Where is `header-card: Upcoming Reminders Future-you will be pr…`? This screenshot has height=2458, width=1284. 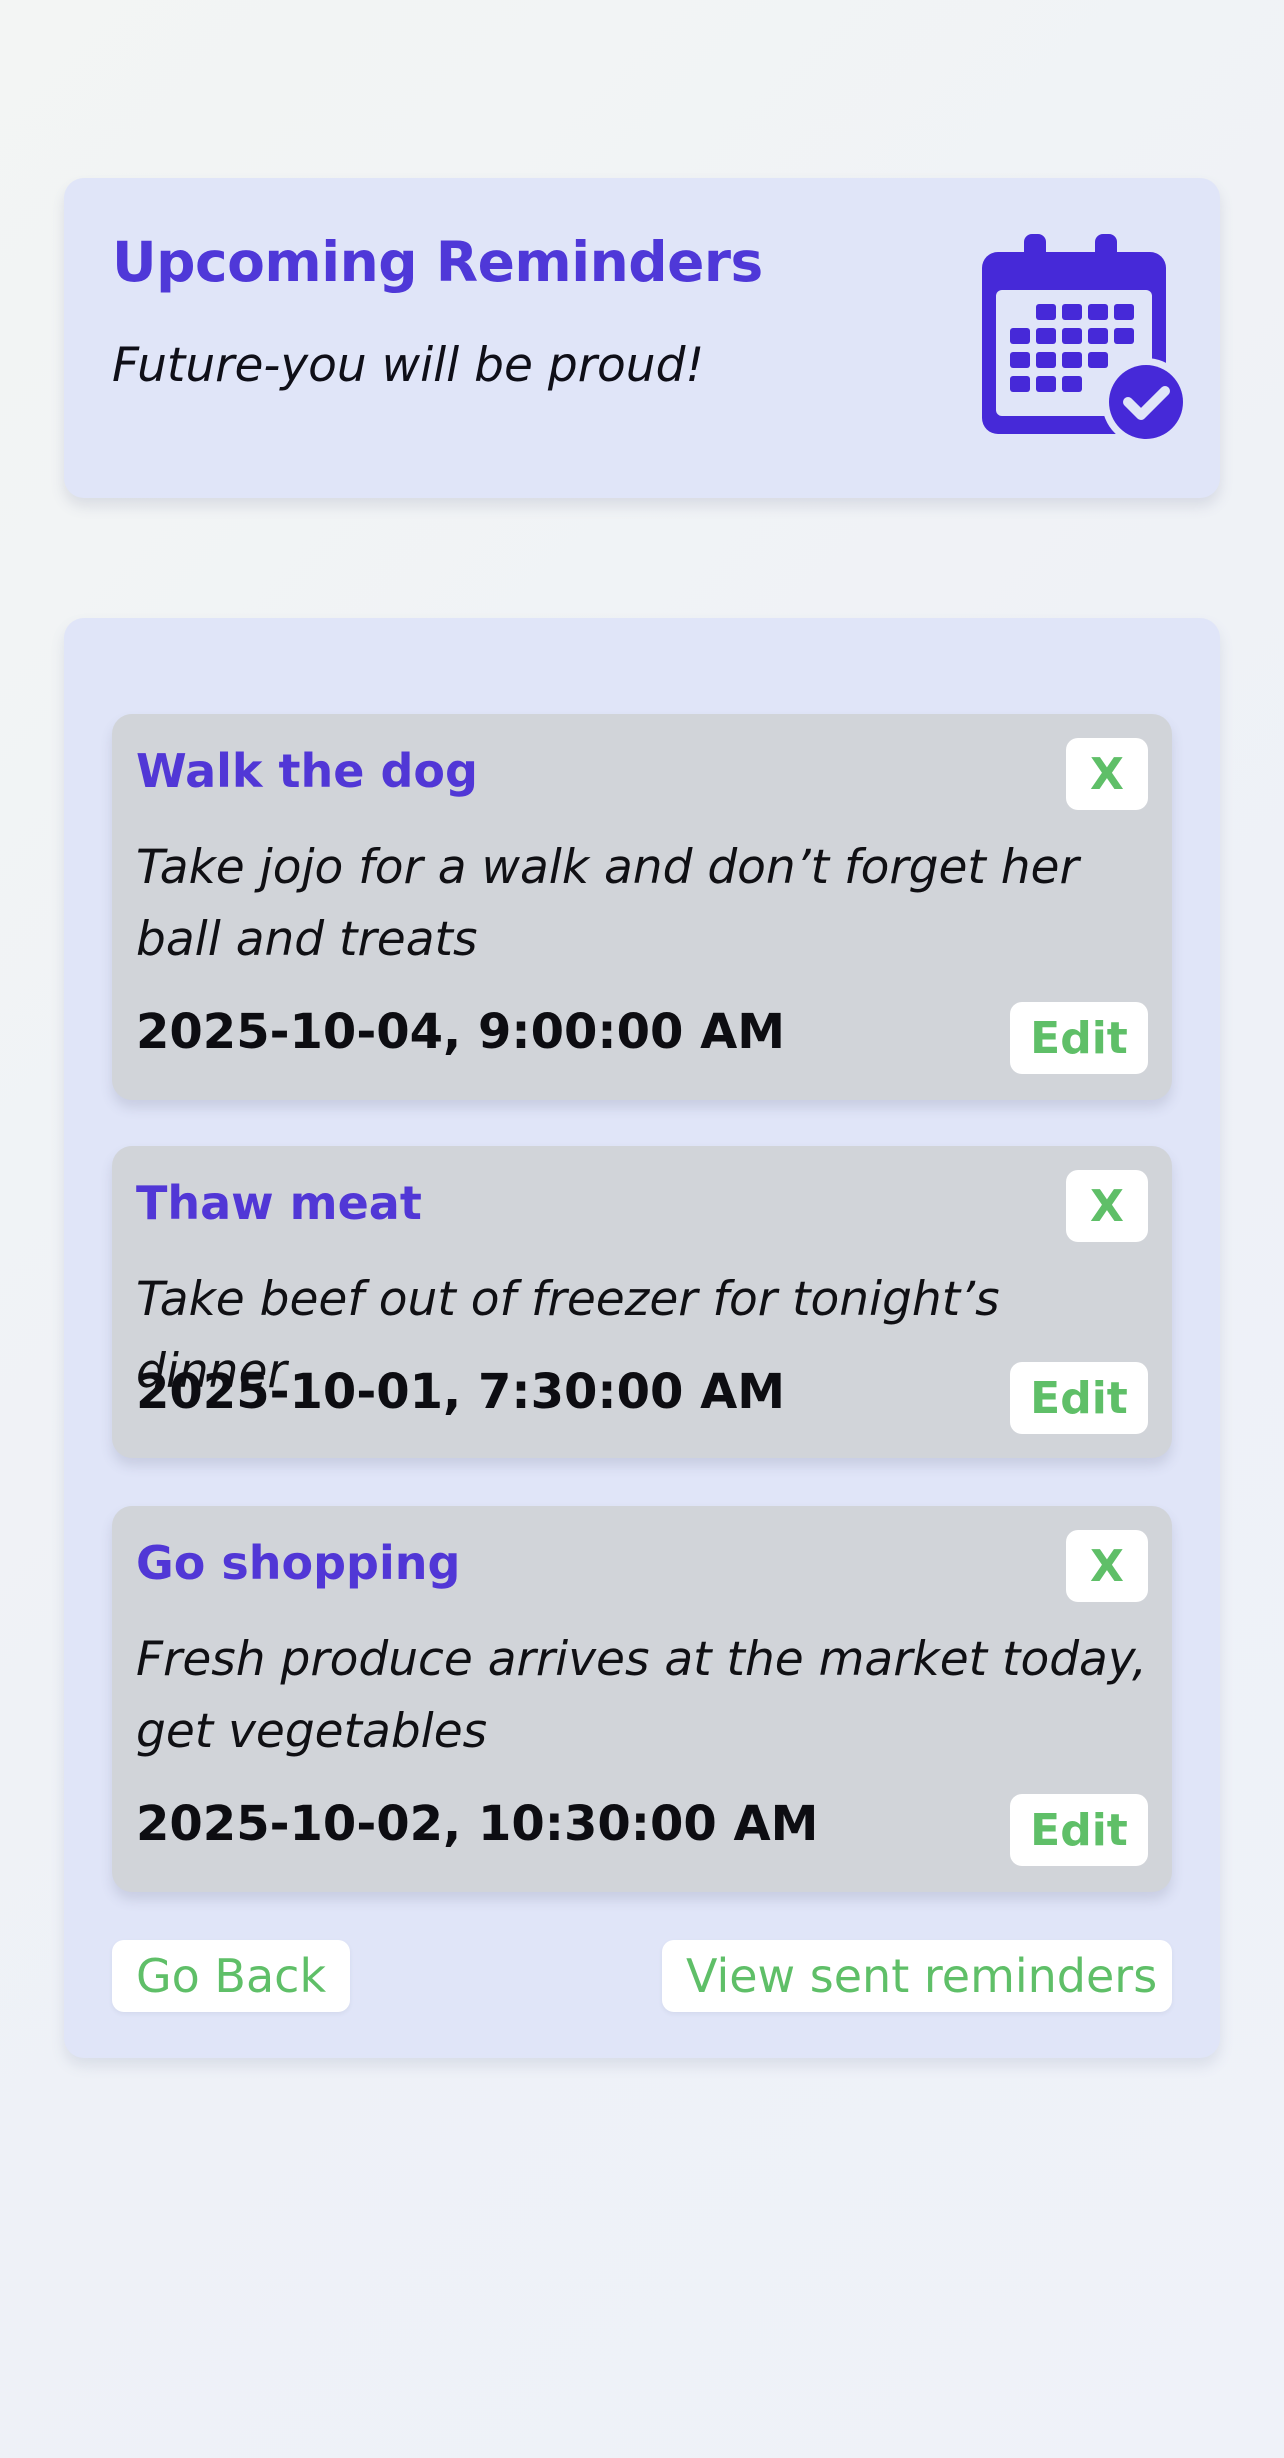
header-card: Upcoming Reminders Future-you will be pr… is located at coordinates (642, 338).